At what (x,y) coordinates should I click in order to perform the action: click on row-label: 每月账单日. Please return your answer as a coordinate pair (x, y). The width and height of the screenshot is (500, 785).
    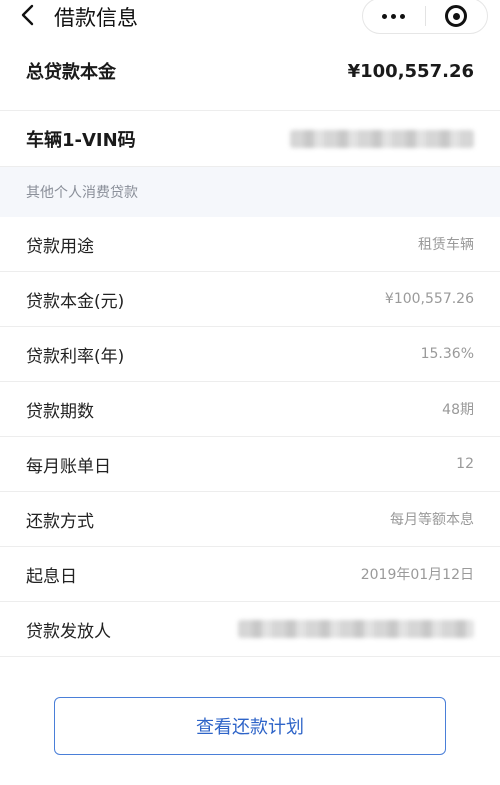
    Looking at the image, I should click on (68, 466).